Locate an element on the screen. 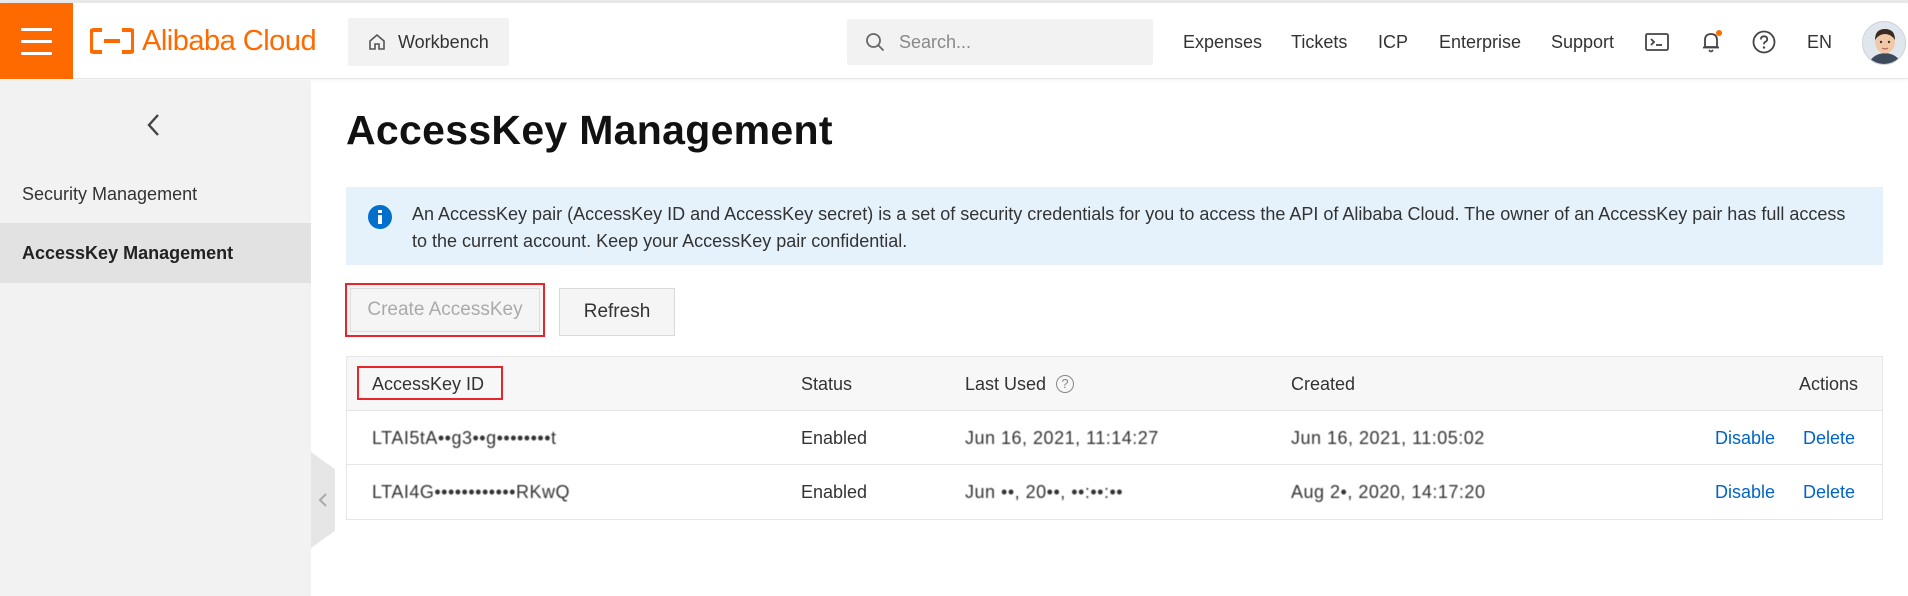 This screenshot has width=1908, height=596. create-accesskey-label: Create AccessKey is located at coordinates (445, 309).